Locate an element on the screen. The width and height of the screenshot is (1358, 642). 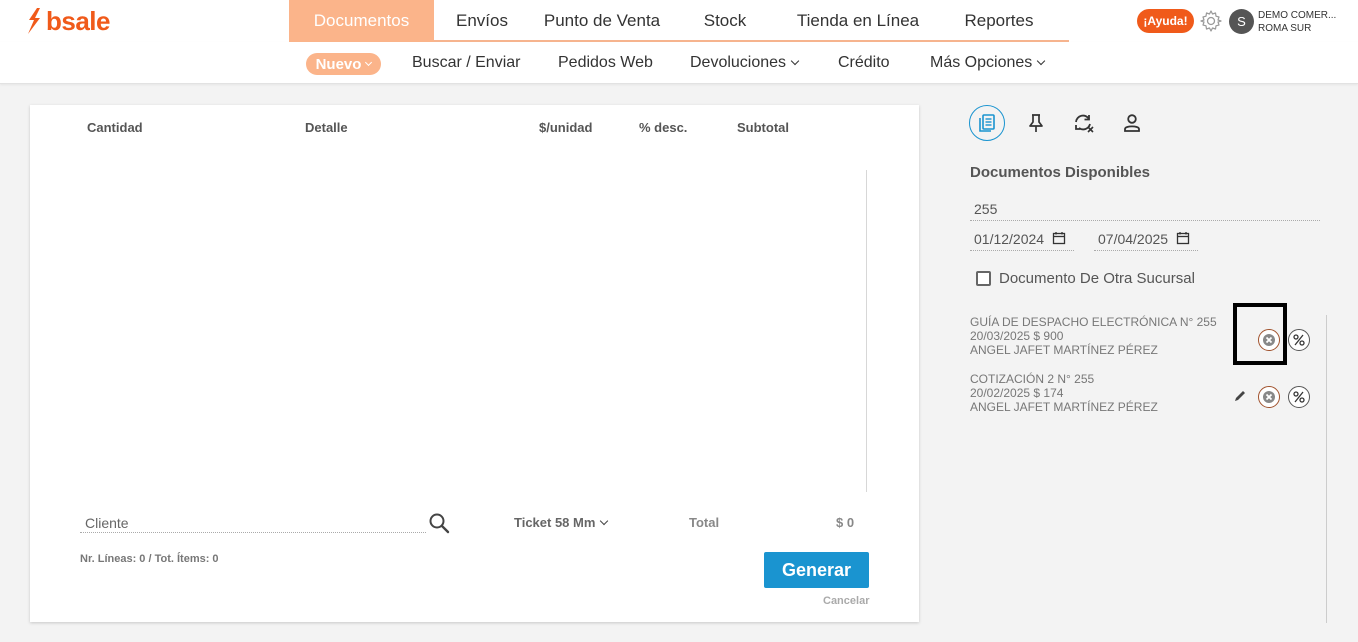
documents-icon is located at coordinates (987, 123).